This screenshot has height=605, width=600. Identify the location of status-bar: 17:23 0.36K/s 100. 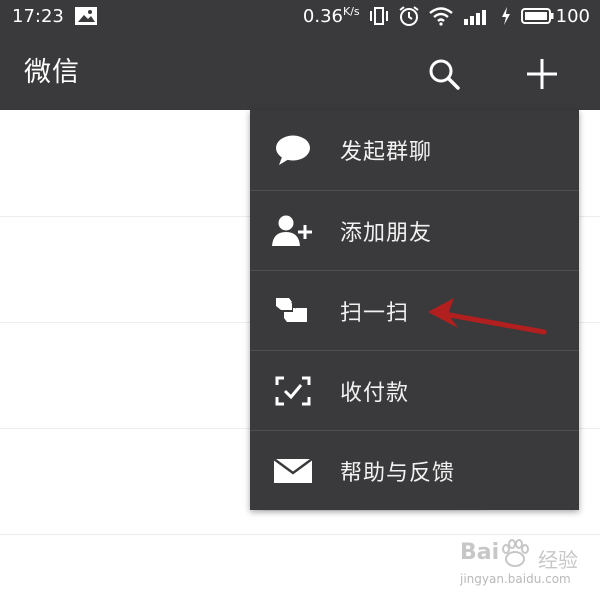
(300, 16).